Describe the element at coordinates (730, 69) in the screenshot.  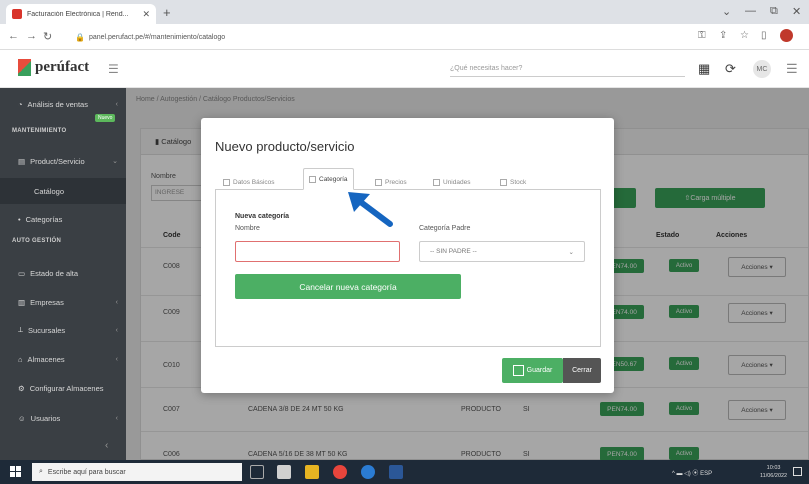
I see `refresh-icon: ⟳` at that location.